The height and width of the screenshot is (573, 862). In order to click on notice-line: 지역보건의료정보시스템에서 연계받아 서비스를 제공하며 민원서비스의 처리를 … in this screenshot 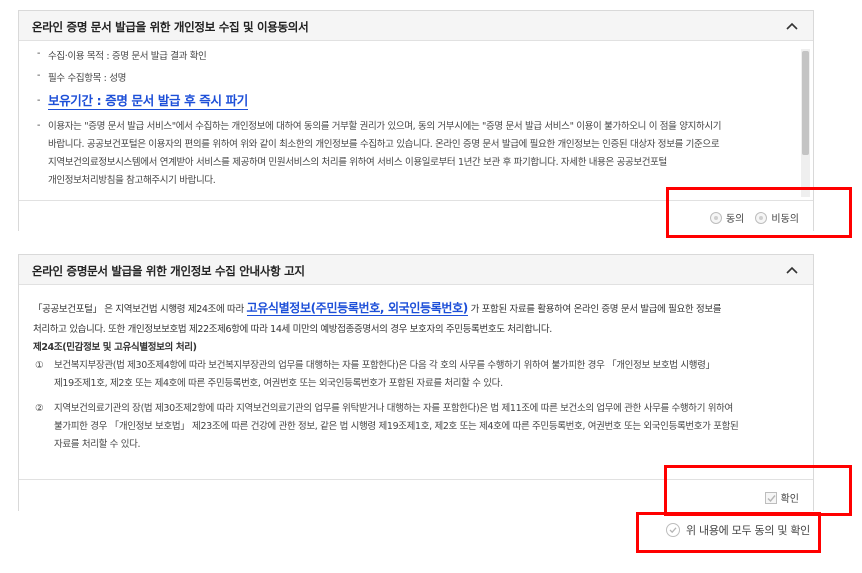, I will do `click(357, 162)`.